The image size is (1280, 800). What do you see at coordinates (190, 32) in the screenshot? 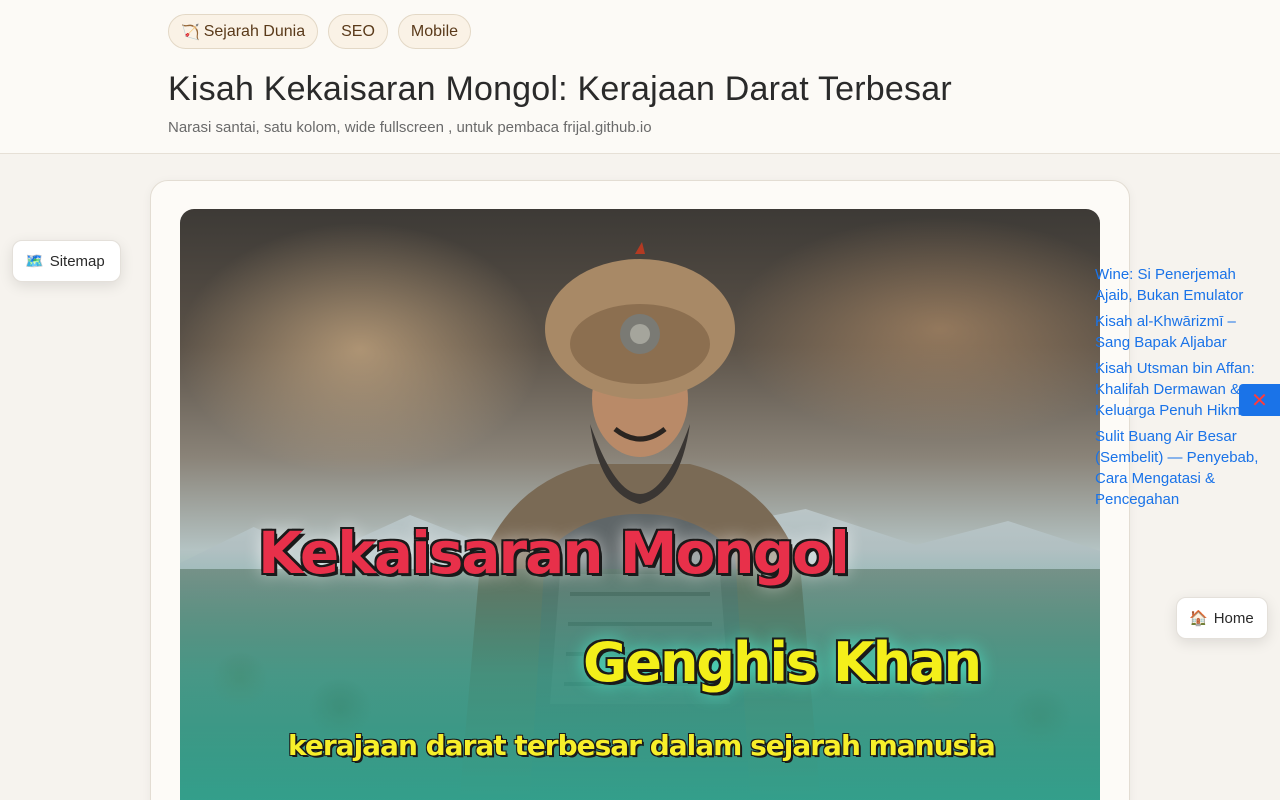
I see `bow-arrow-icon: 🏹` at bounding box center [190, 32].